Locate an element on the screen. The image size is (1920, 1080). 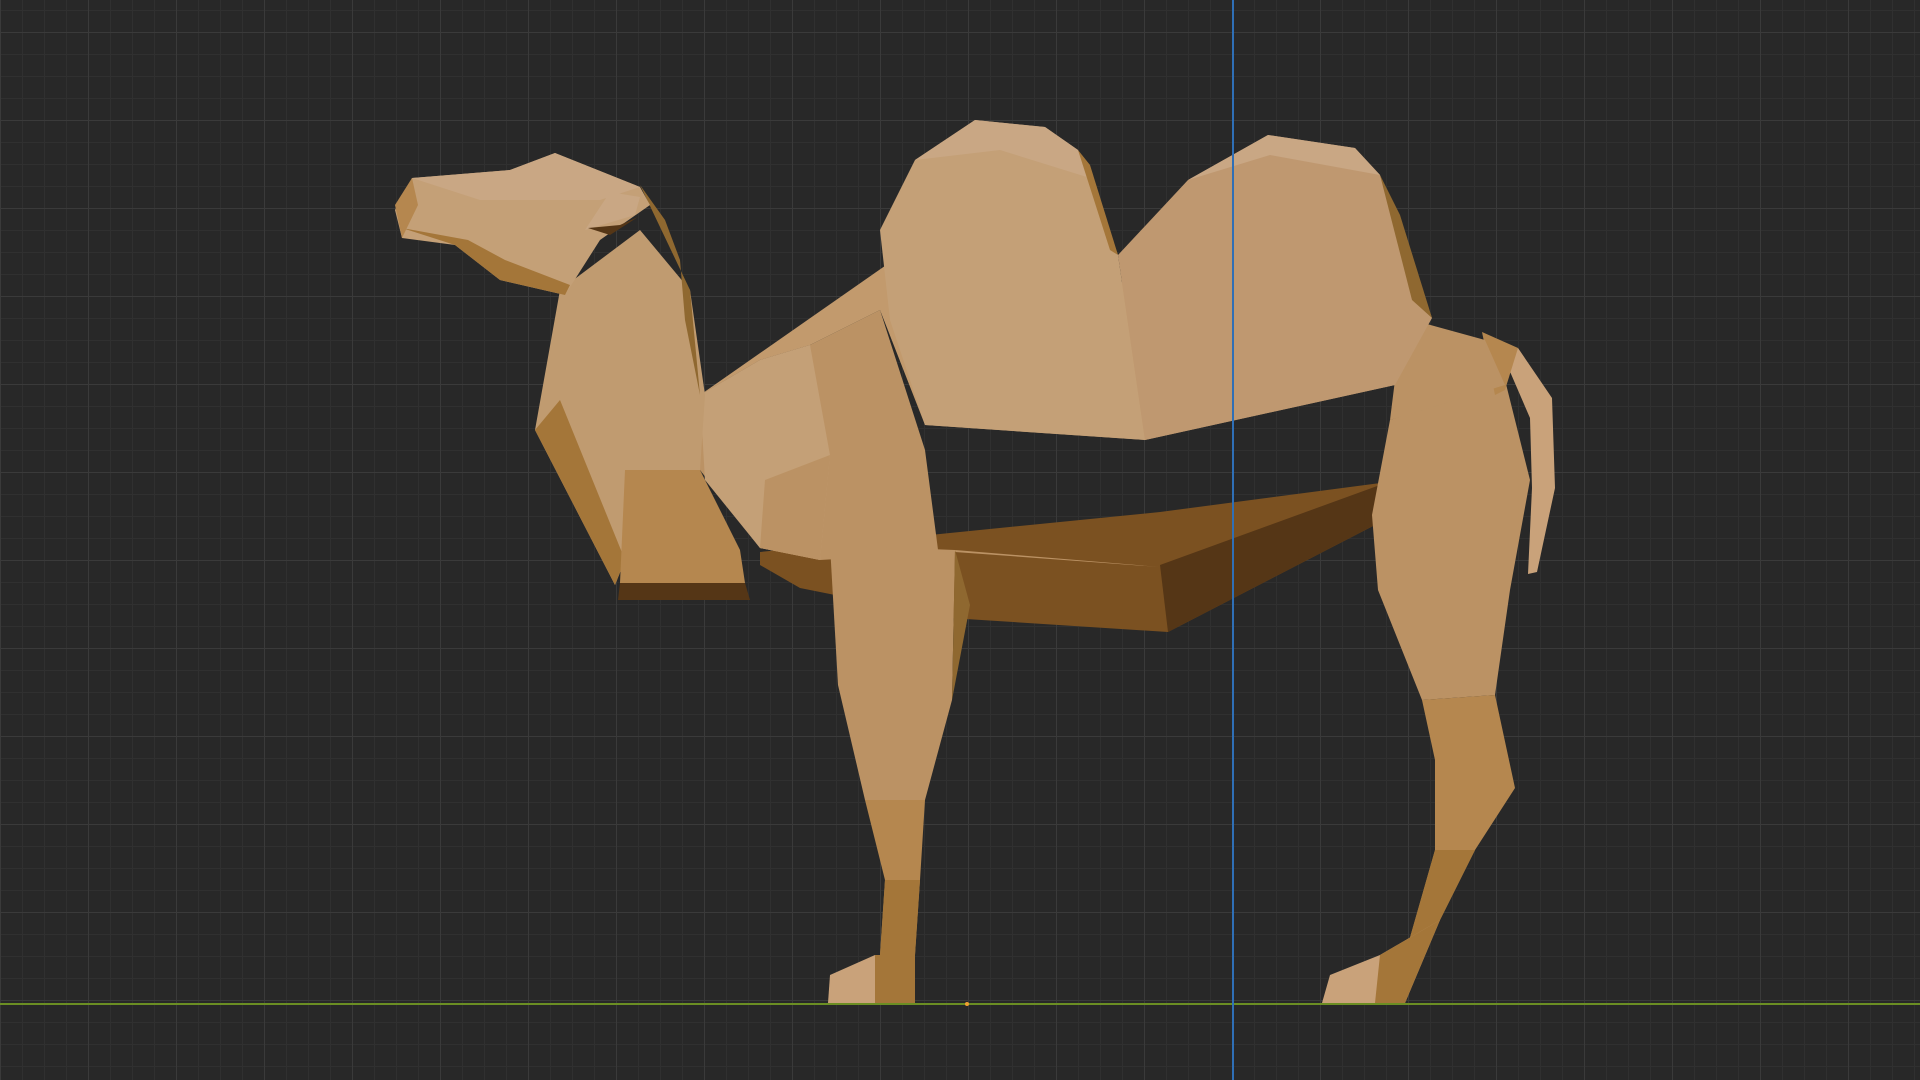
rear-hoof-side is located at coordinates (1407, 961).